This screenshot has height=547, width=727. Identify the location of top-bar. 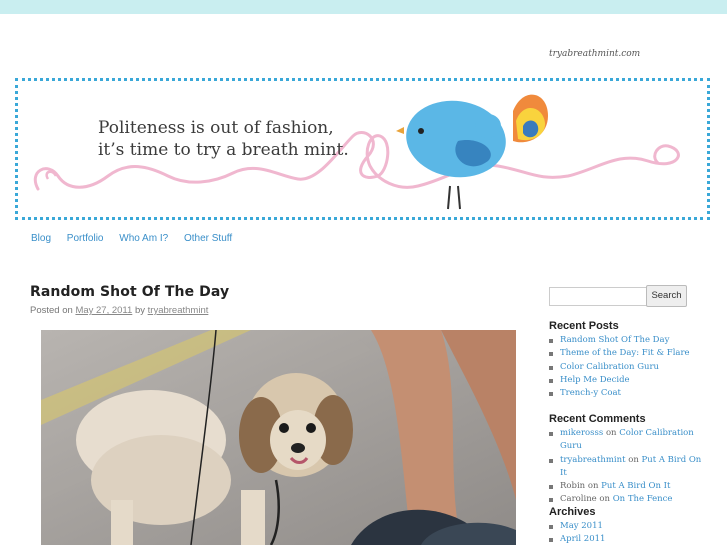
(363, 7).